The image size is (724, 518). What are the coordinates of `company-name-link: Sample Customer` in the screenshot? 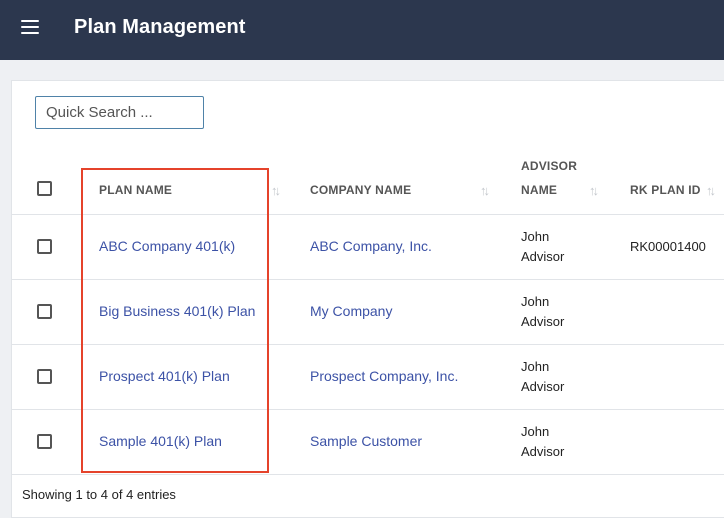 It's located at (366, 441).